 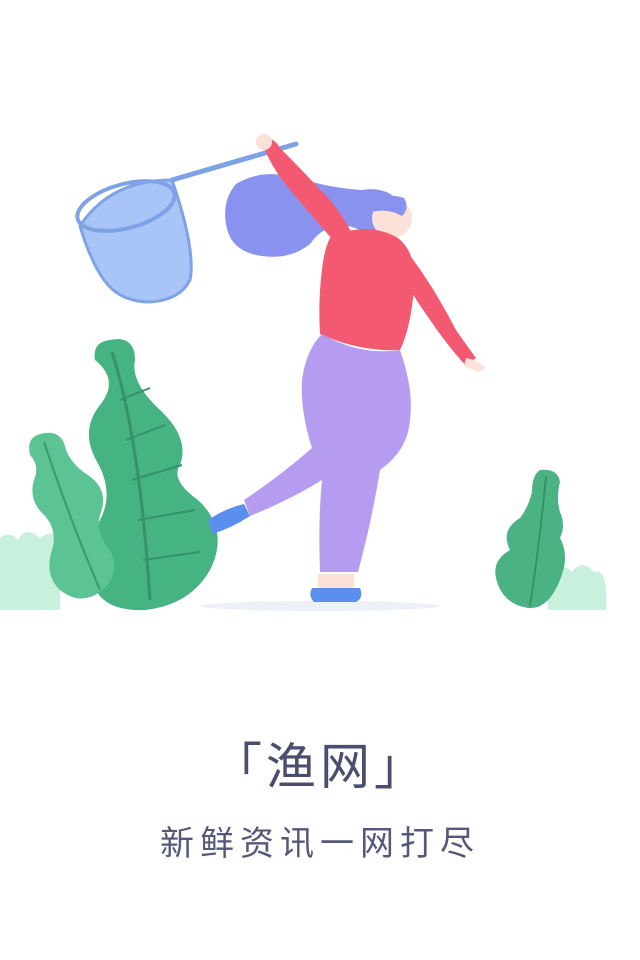 What do you see at coordinates (336, 595) in the screenshot?
I see `front-shoe` at bounding box center [336, 595].